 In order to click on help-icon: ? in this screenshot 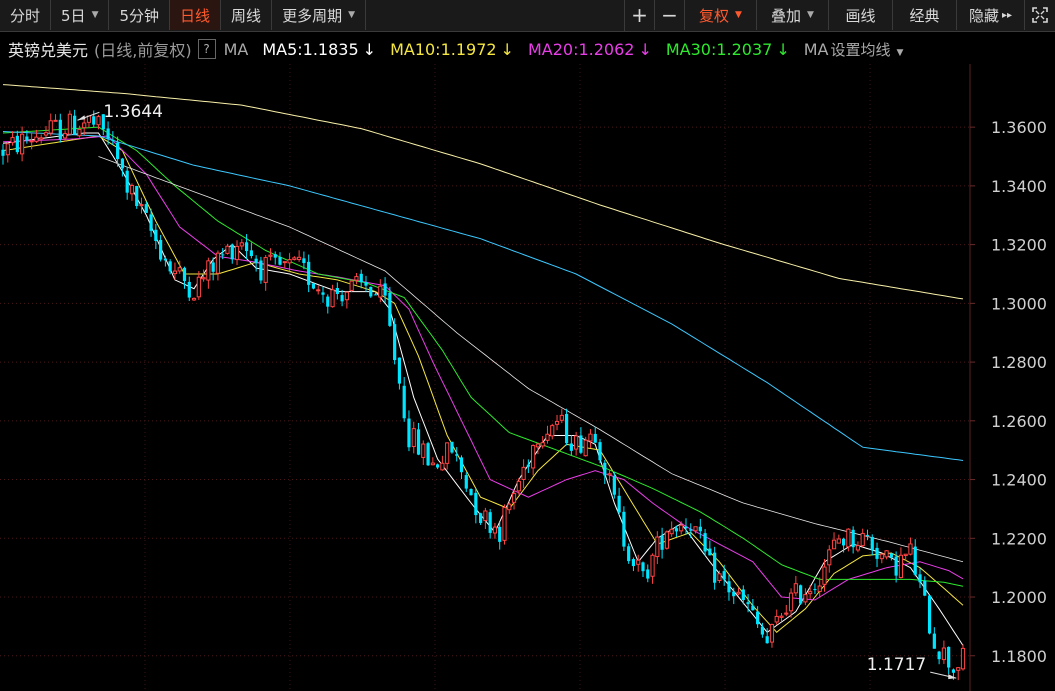, I will do `click(206, 49)`.